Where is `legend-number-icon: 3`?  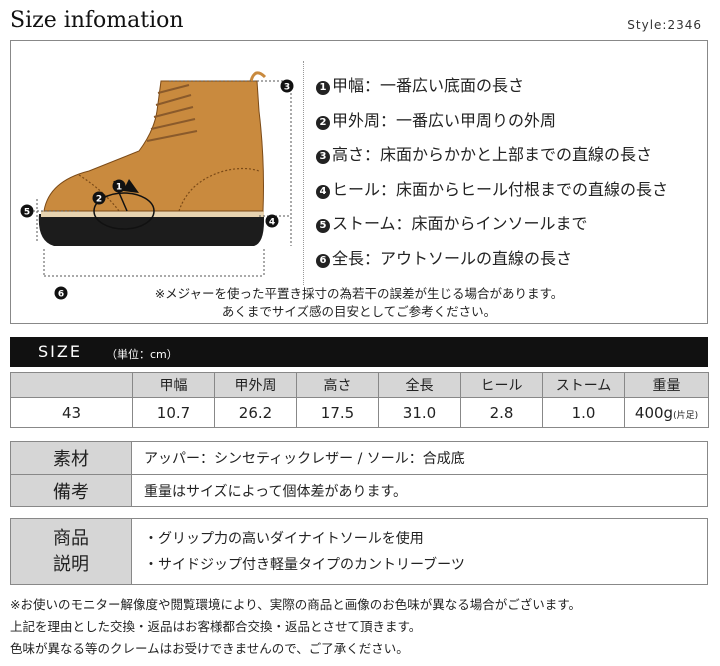
legend-number-icon: 3 is located at coordinates (323, 157).